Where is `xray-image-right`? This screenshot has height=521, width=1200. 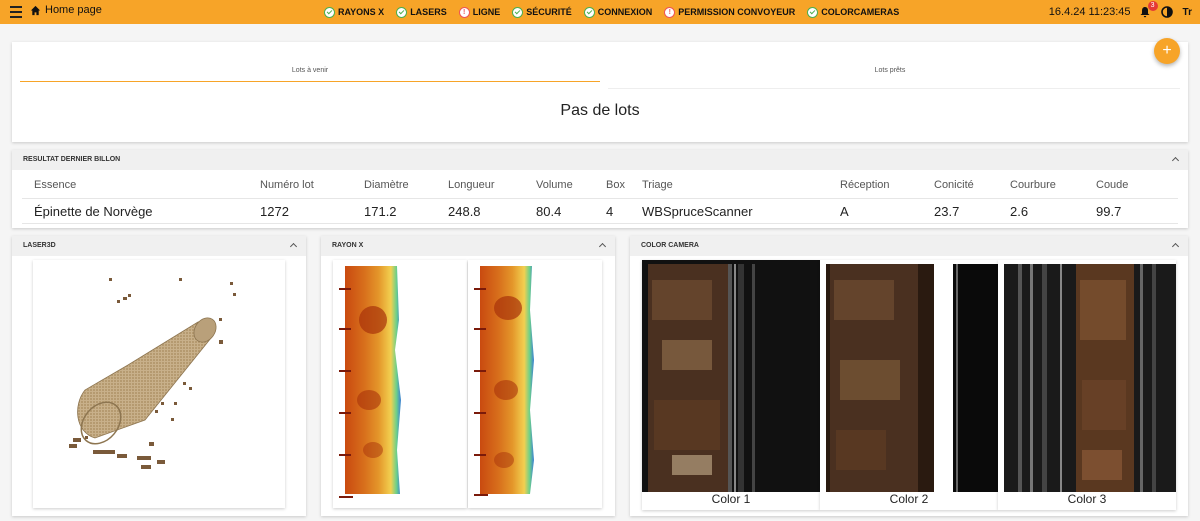 xray-image-right is located at coordinates (535, 384).